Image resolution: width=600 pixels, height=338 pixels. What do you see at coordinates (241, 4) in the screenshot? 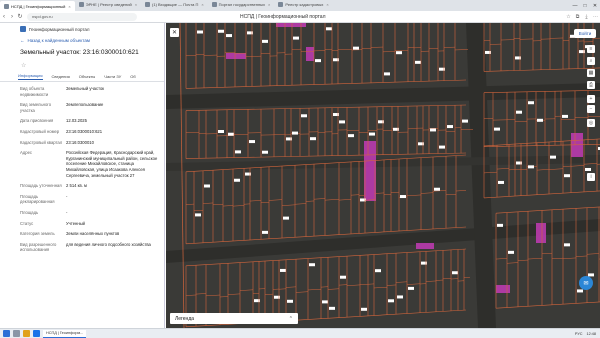
I see `browser-tab: Портал государственных ×` at bounding box center [241, 4].